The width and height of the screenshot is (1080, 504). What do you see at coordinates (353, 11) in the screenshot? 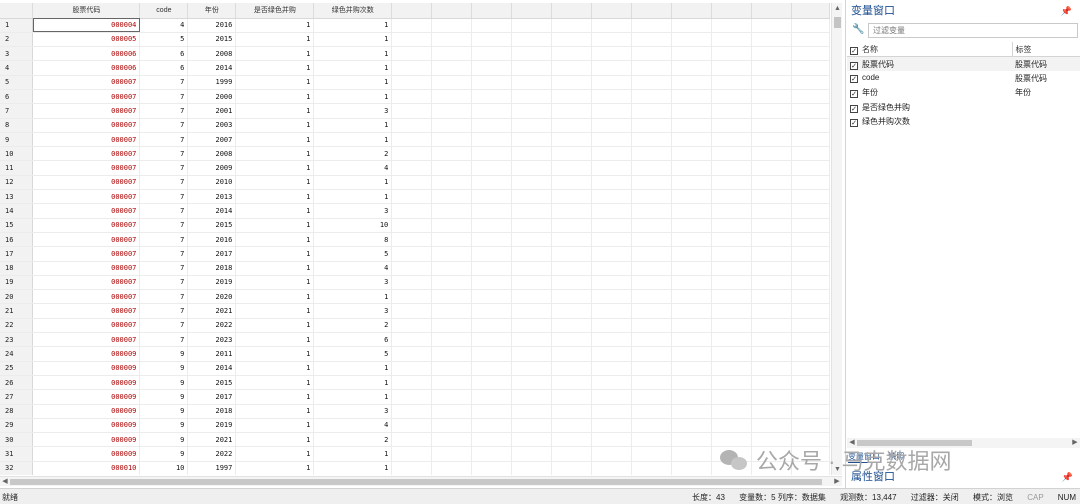
I see `column-header: 绿色并购次数` at bounding box center [353, 11].